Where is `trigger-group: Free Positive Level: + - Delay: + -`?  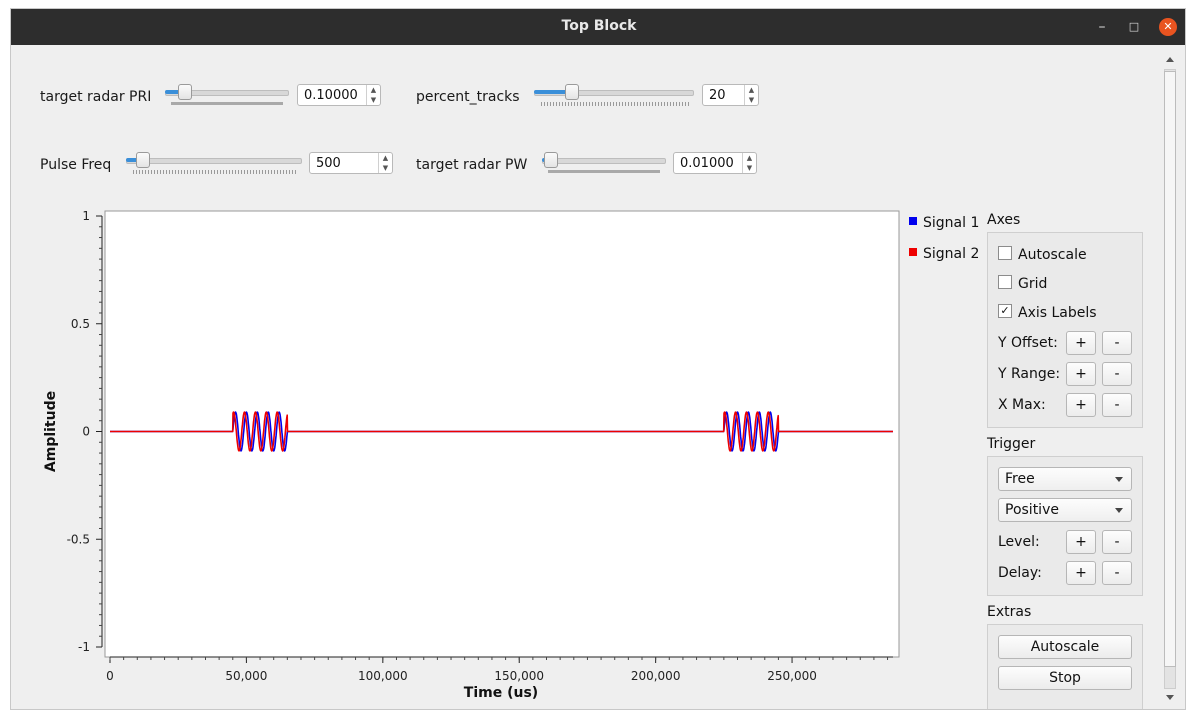 trigger-group: Free Positive Level: + - Delay: + - is located at coordinates (1065, 526).